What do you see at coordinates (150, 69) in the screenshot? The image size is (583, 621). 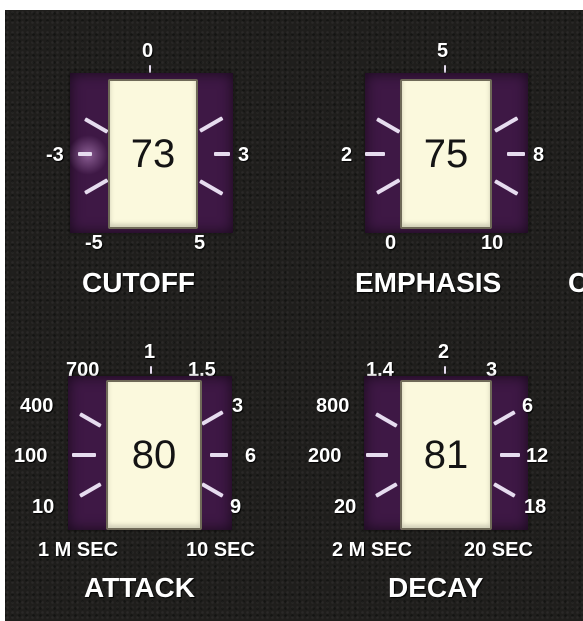 I see `cutoff-tick-top` at bounding box center [150, 69].